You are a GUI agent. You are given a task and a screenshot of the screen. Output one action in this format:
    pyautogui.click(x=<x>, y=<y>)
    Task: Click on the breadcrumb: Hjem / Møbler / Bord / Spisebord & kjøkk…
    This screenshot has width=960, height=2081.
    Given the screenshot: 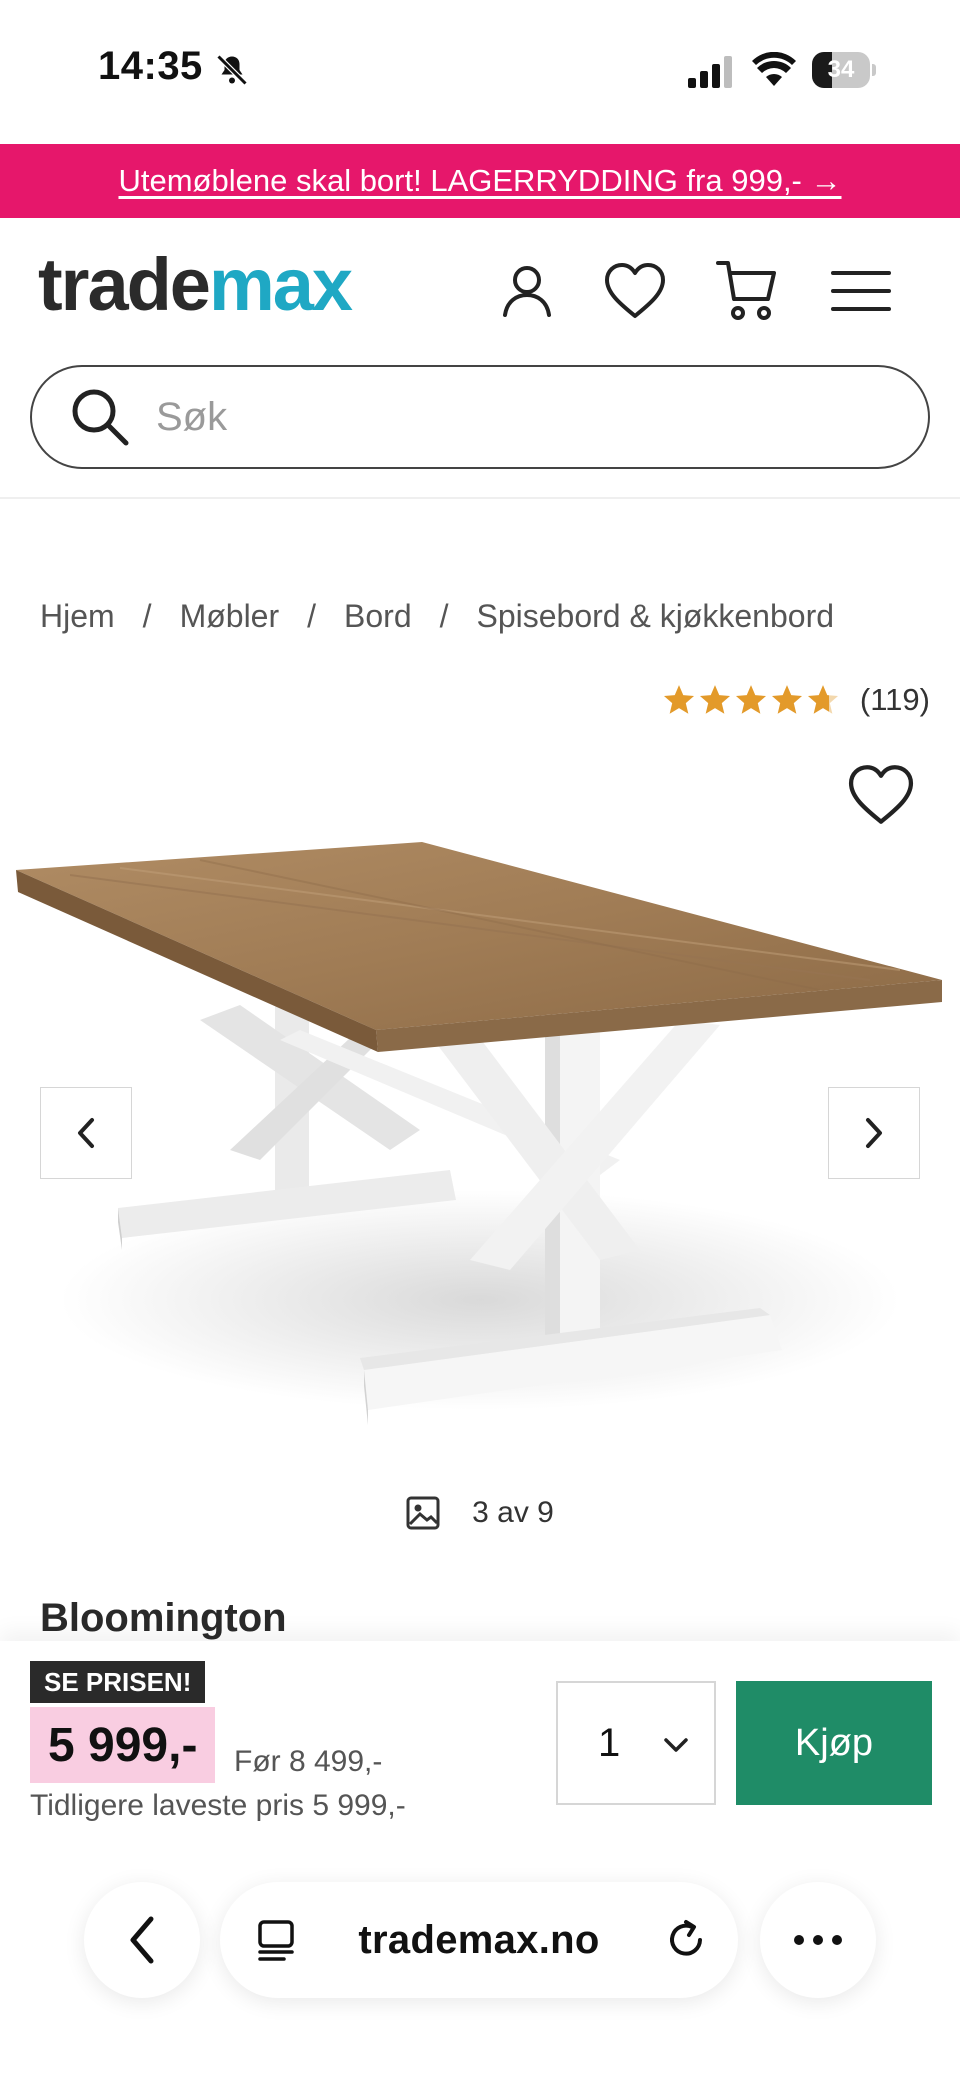 What is the action you would take?
    pyautogui.click(x=437, y=616)
    